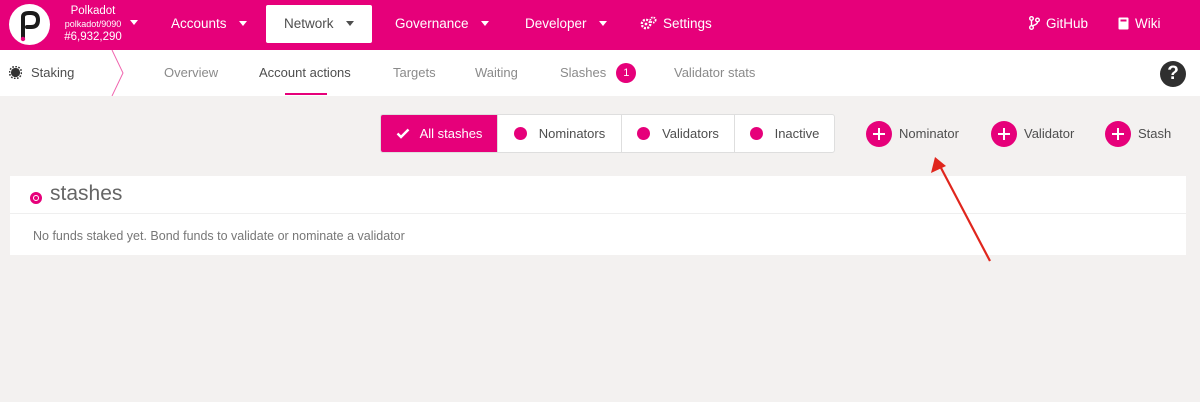 The image size is (1200, 402). I want to click on slashes-count-badge: 1, so click(626, 73).